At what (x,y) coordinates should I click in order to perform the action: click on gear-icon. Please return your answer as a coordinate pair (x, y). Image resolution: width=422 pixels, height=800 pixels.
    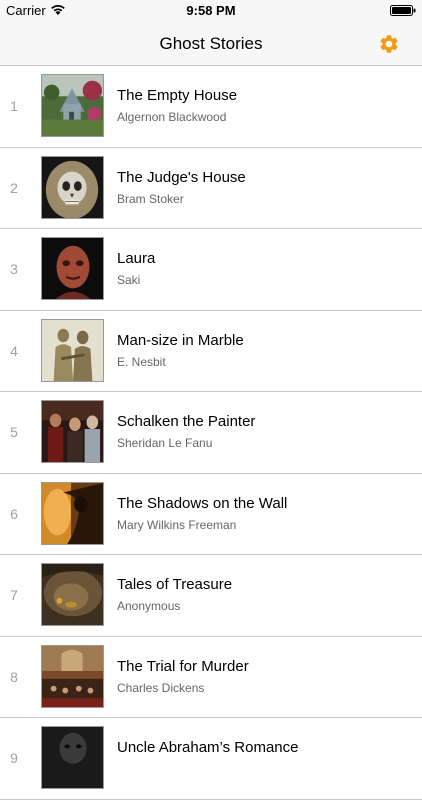
    Looking at the image, I should click on (389, 44).